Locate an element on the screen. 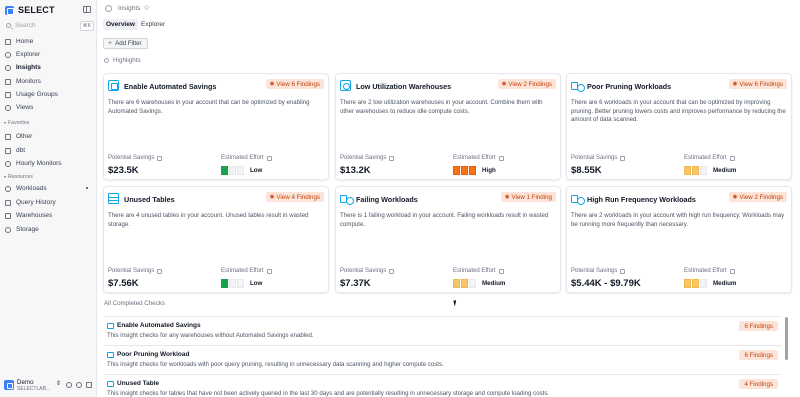  effort-text: Medium is located at coordinates (494, 283).